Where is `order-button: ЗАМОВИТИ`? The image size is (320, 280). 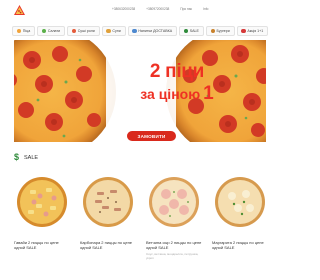
order-button: ЗАМОВИТИ is located at coordinates (151, 136).